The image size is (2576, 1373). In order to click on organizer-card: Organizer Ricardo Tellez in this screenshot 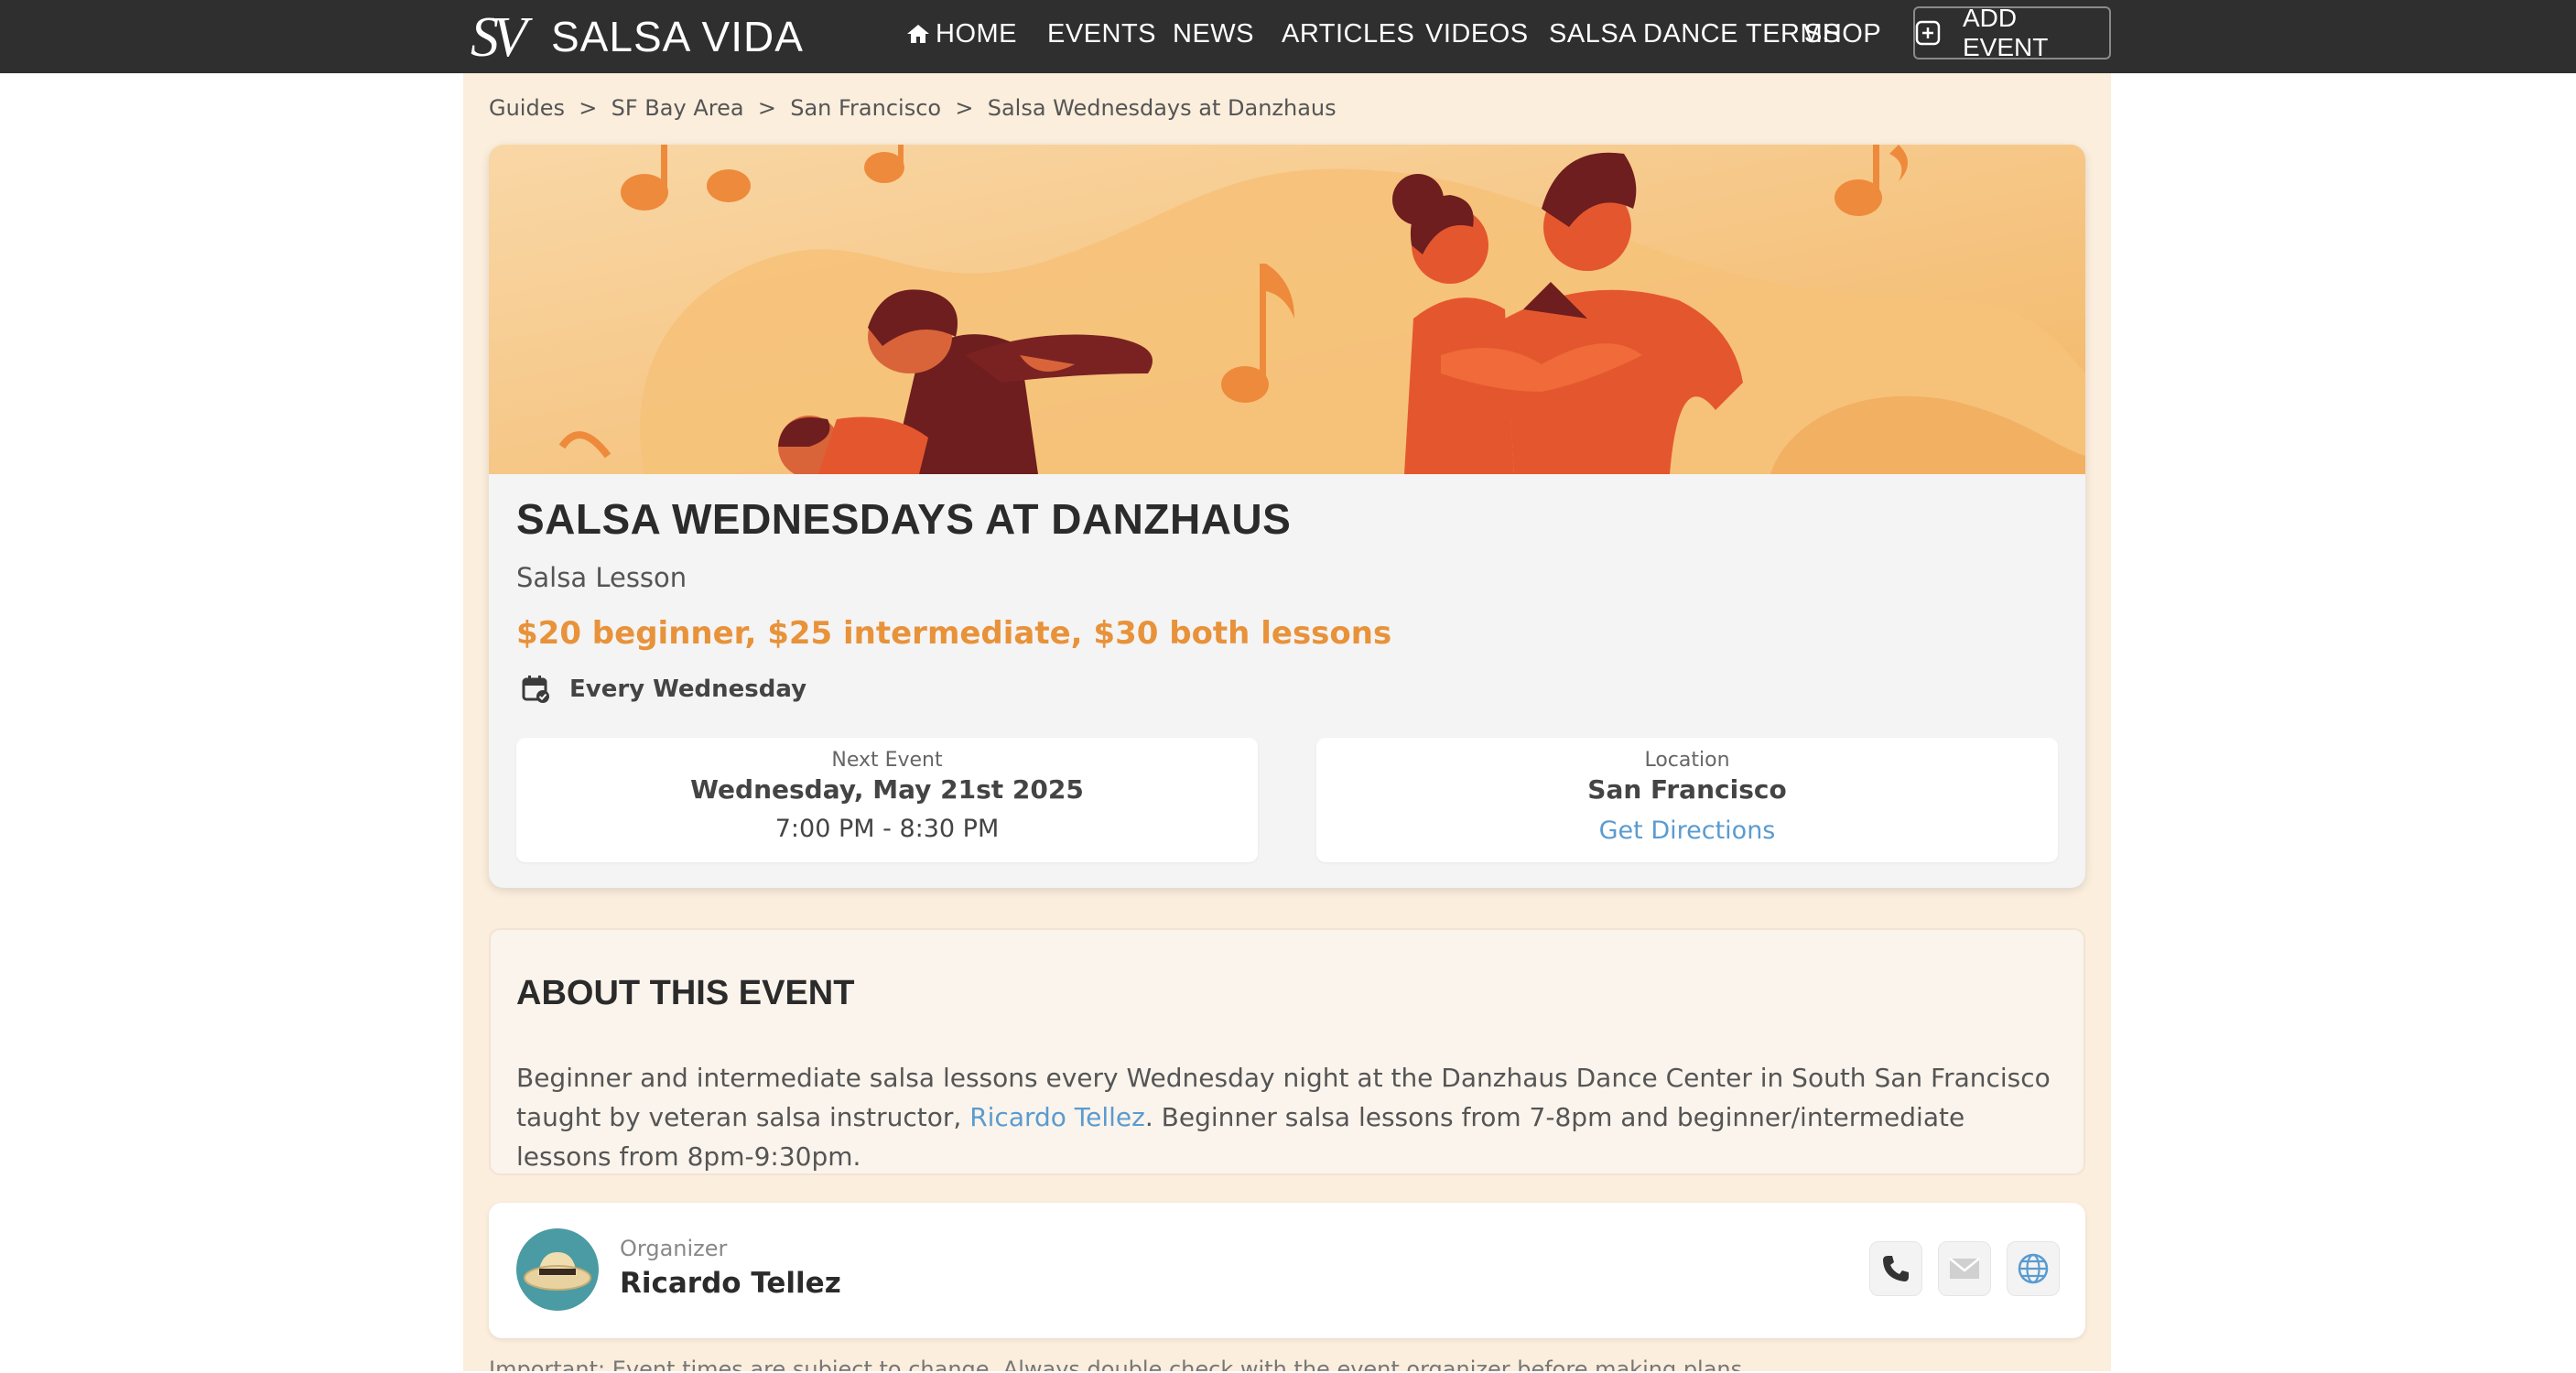, I will do `click(1287, 1271)`.